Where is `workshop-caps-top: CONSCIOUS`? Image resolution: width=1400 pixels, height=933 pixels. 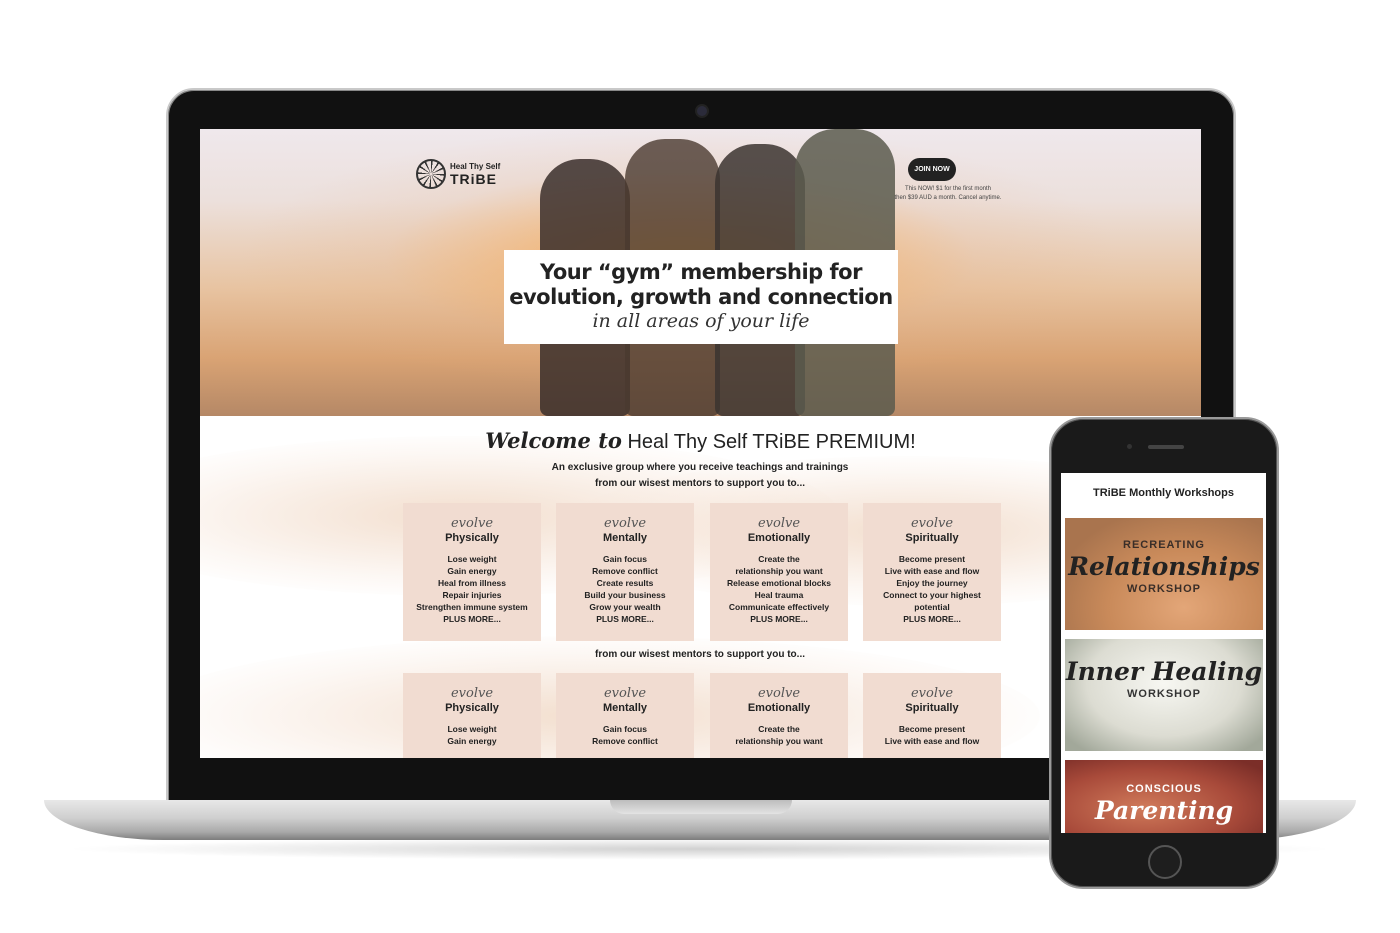
workshop-caps-top: CONSCIOUS is located at coordinates (1164, 789).